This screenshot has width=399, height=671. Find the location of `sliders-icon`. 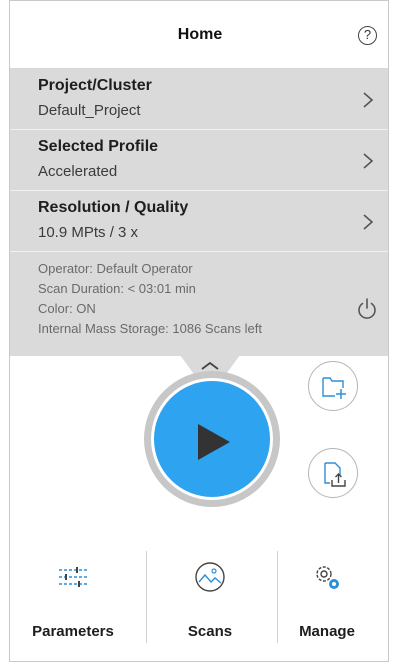

sliders-icon is located at coordinates (73, 577).